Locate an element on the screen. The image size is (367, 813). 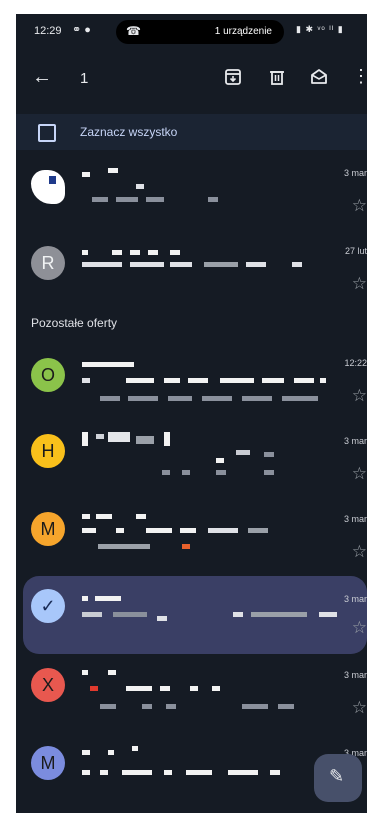
email-date: 12:22 is located at coordinates (355, 363).